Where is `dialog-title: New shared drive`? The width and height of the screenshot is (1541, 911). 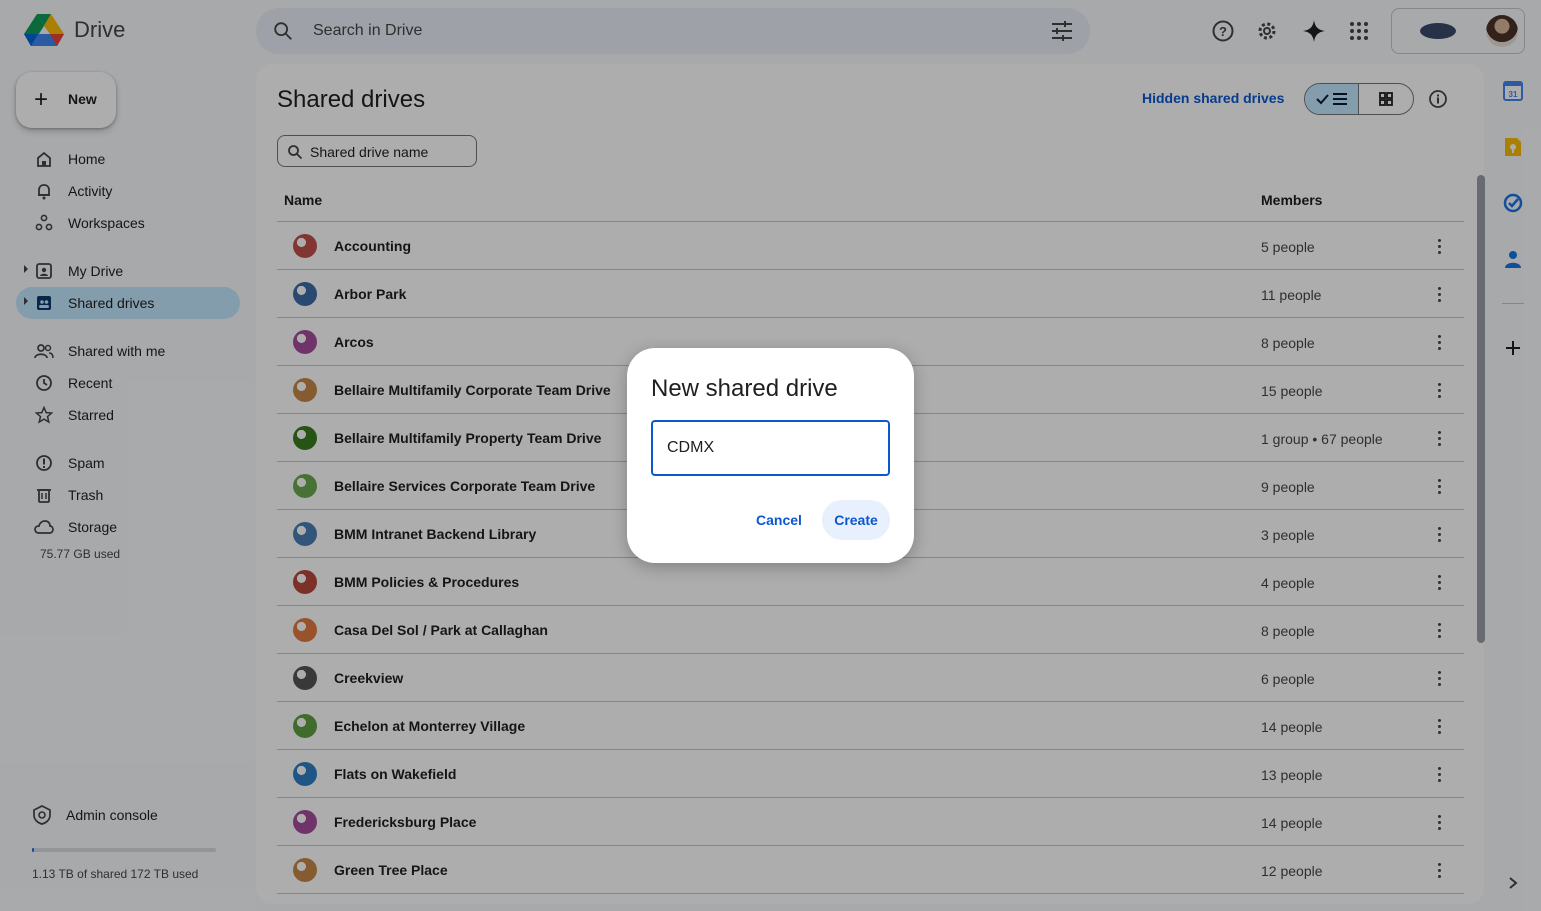 dialog-title: New shared drive is located at coordinates (744, 388).